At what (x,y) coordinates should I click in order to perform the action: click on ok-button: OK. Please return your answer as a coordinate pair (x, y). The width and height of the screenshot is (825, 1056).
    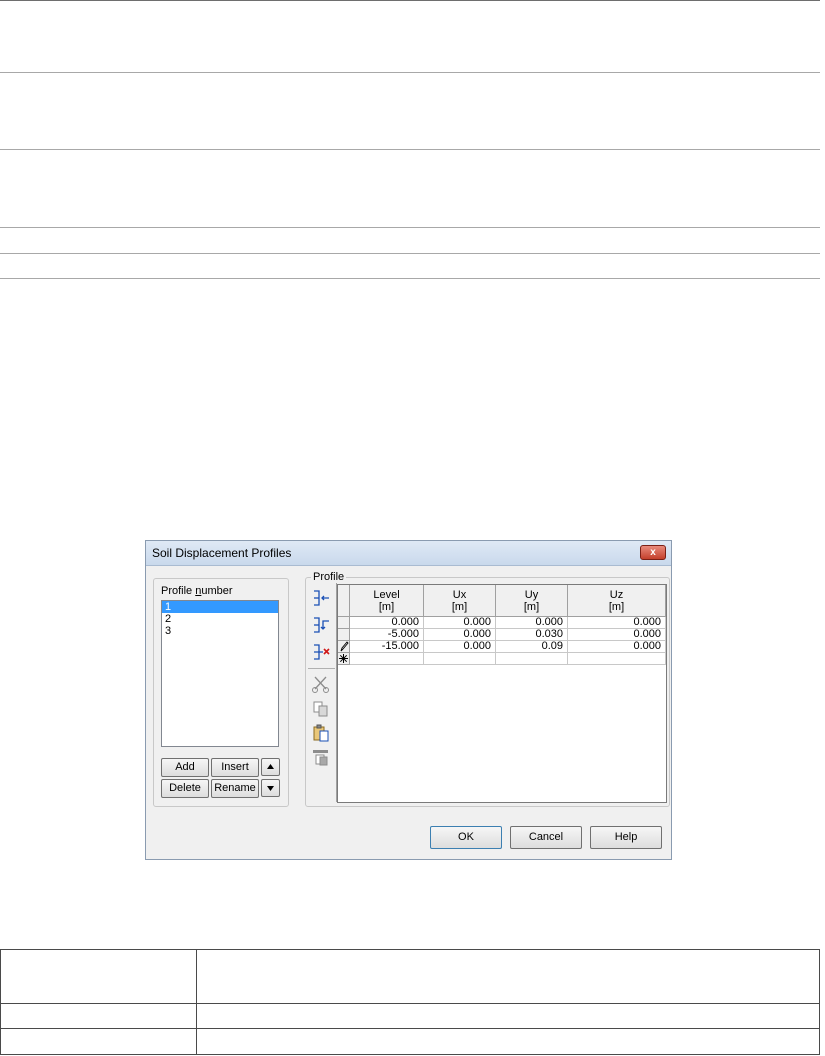
    Looking at the image, I should click on (466, 837).